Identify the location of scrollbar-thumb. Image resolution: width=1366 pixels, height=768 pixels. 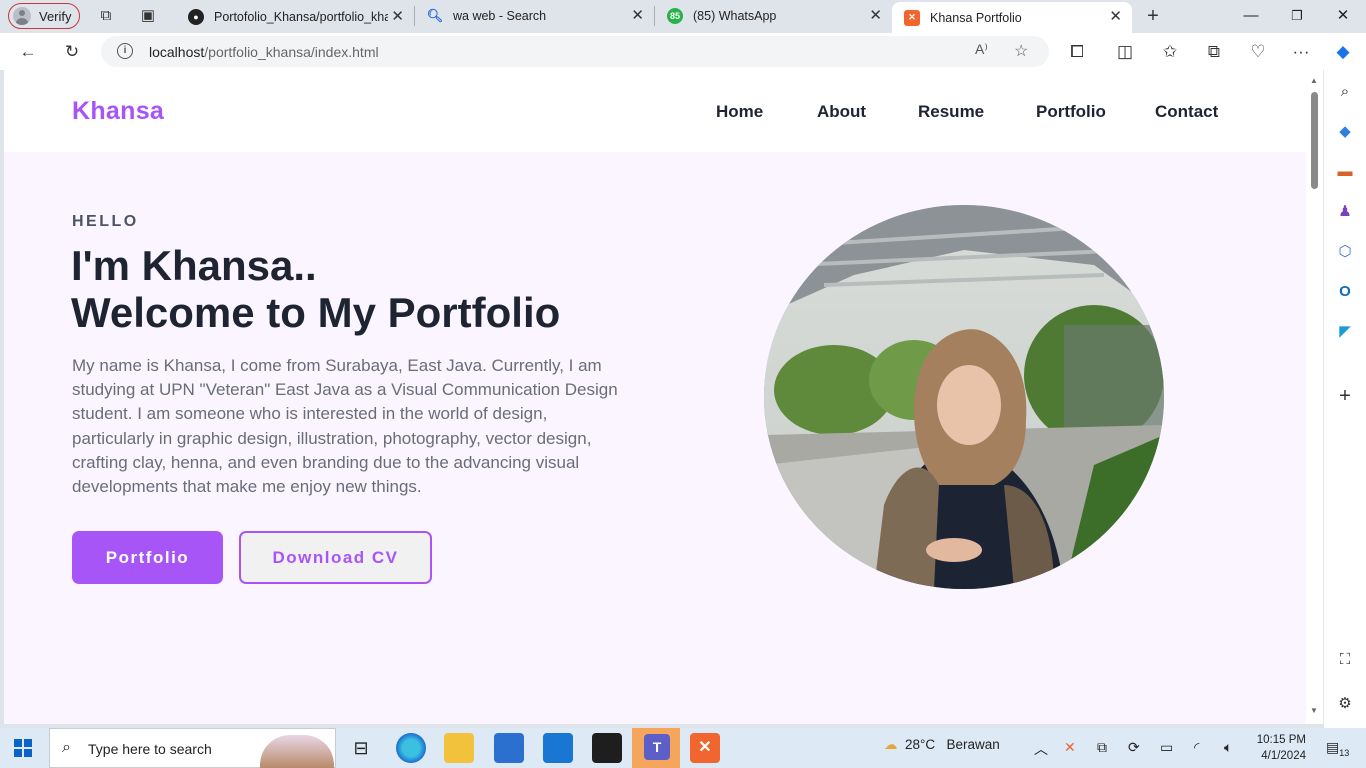
(1314, 140).